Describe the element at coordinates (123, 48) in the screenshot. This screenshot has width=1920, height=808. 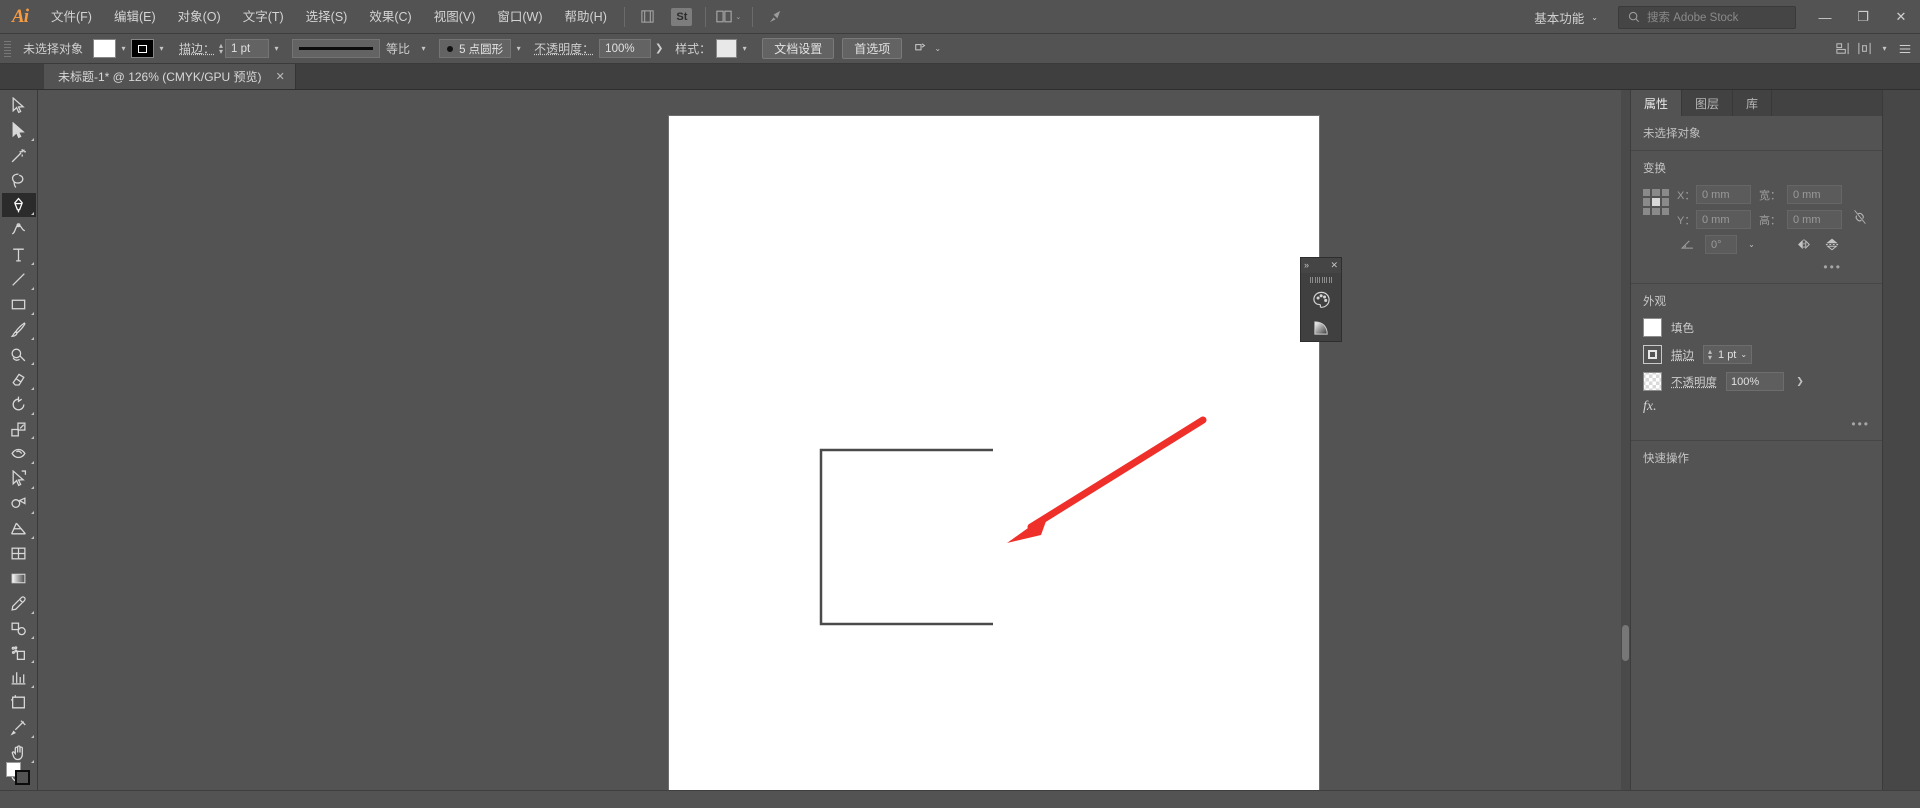
I see `fill-swatch-caret-icon: ▾` at that location.